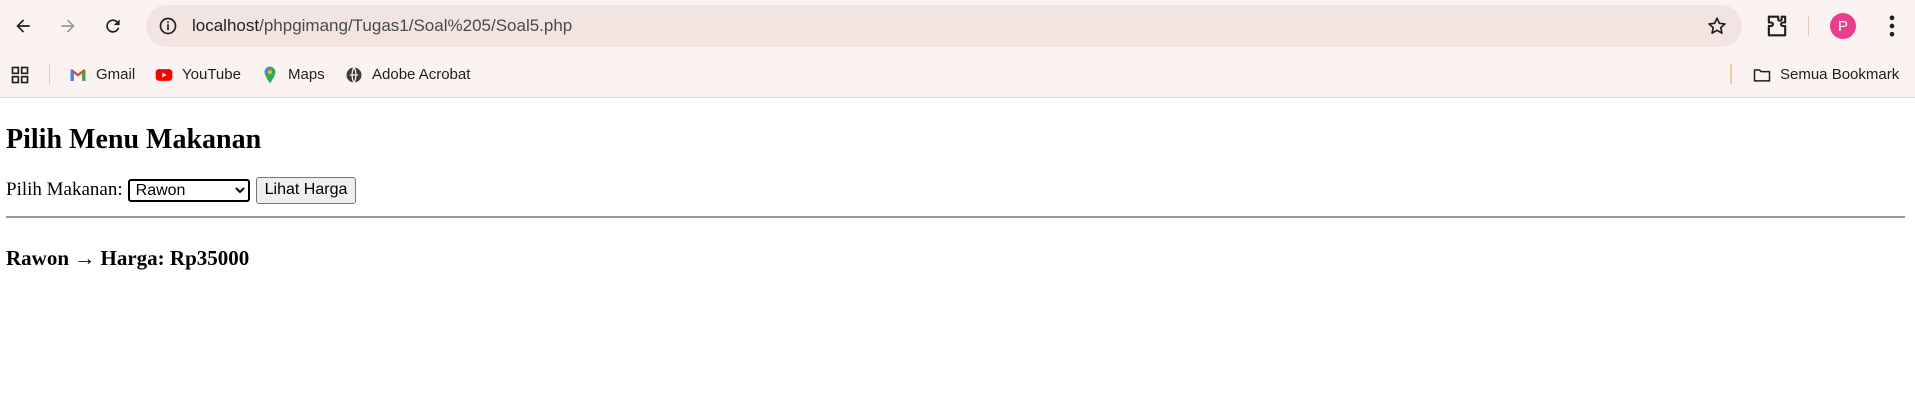  I want to click on extensions-icon, so click(1777, 26).